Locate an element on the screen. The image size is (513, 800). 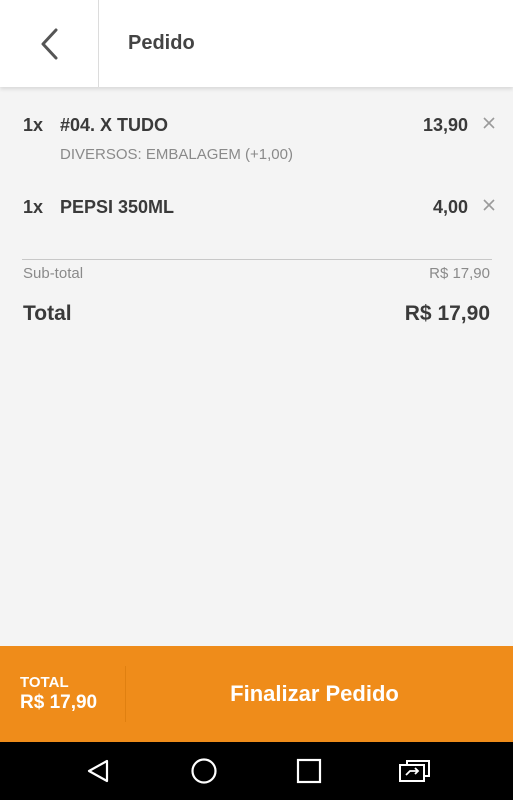
system-nav-bar is located at coordinates (256, 771).